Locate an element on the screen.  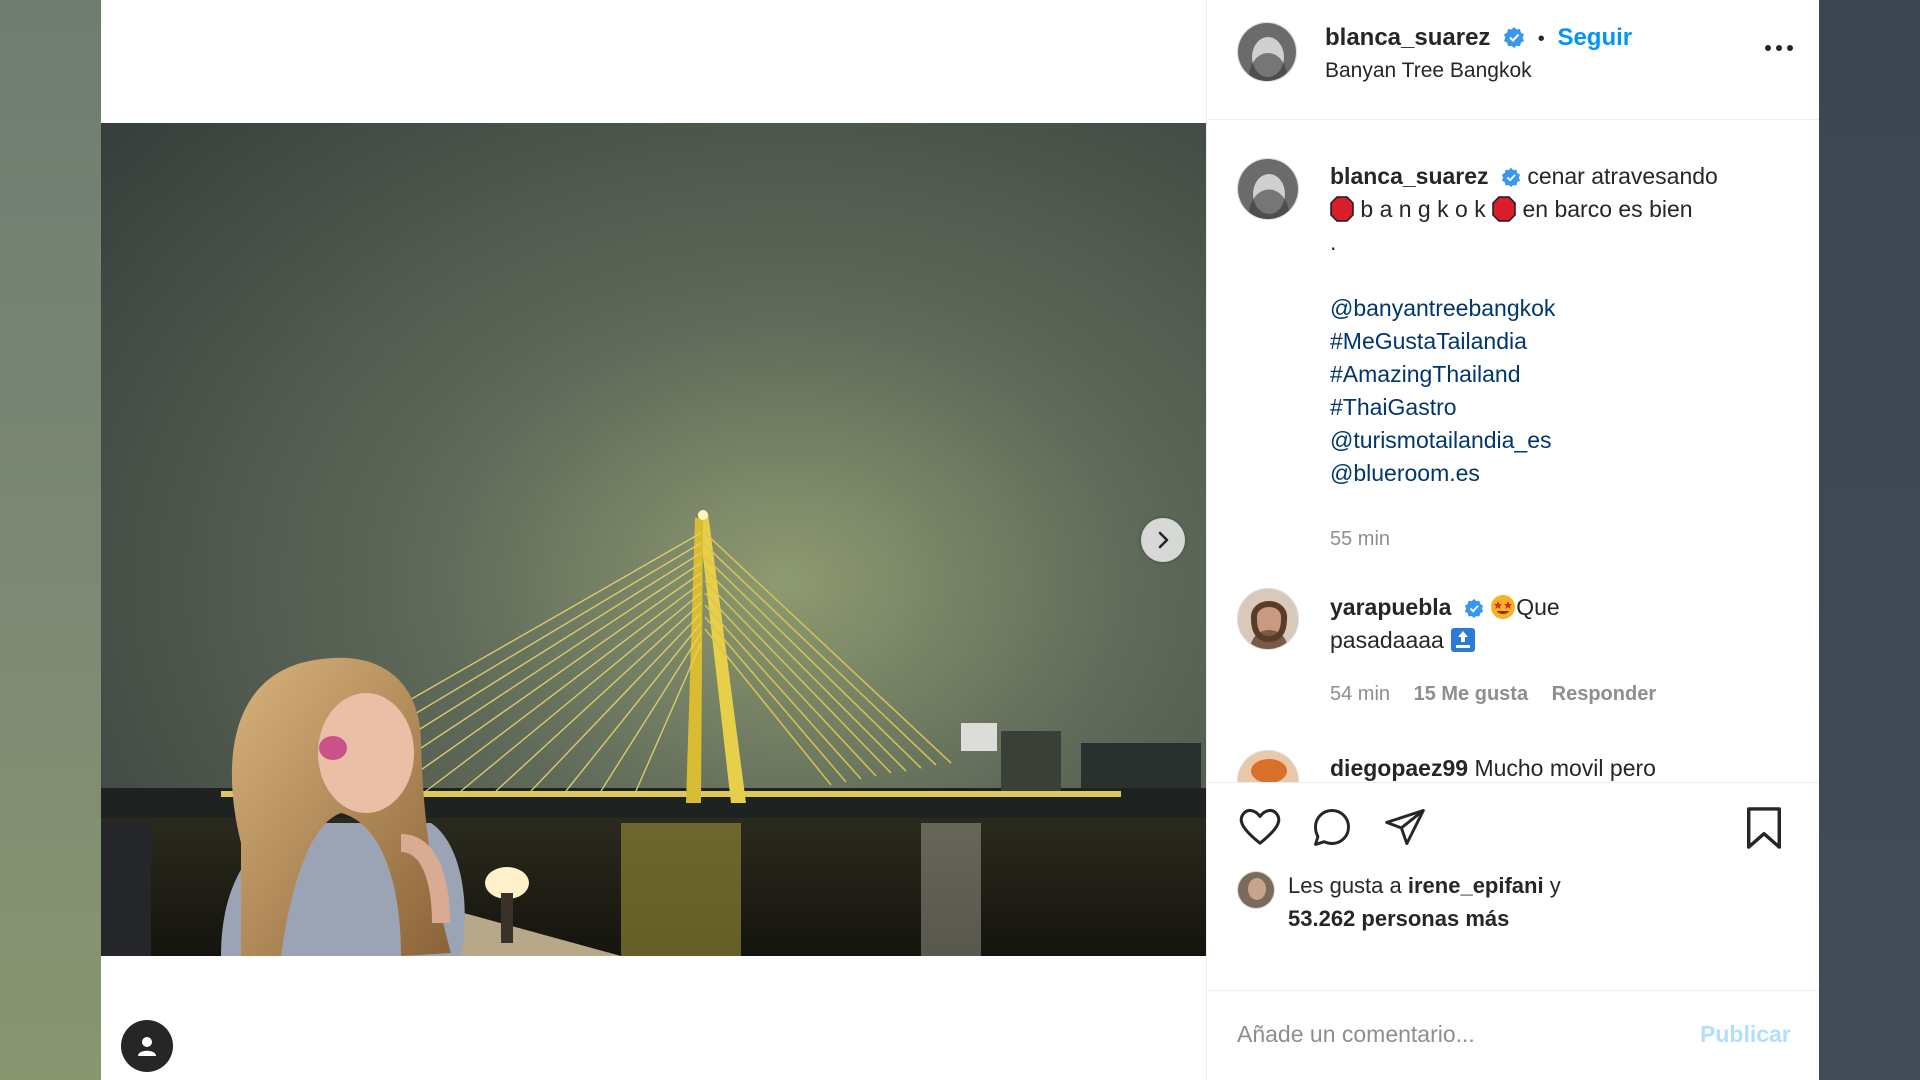
caption-line2-tail: en barco es bien is located at coordinates (1607, 209).